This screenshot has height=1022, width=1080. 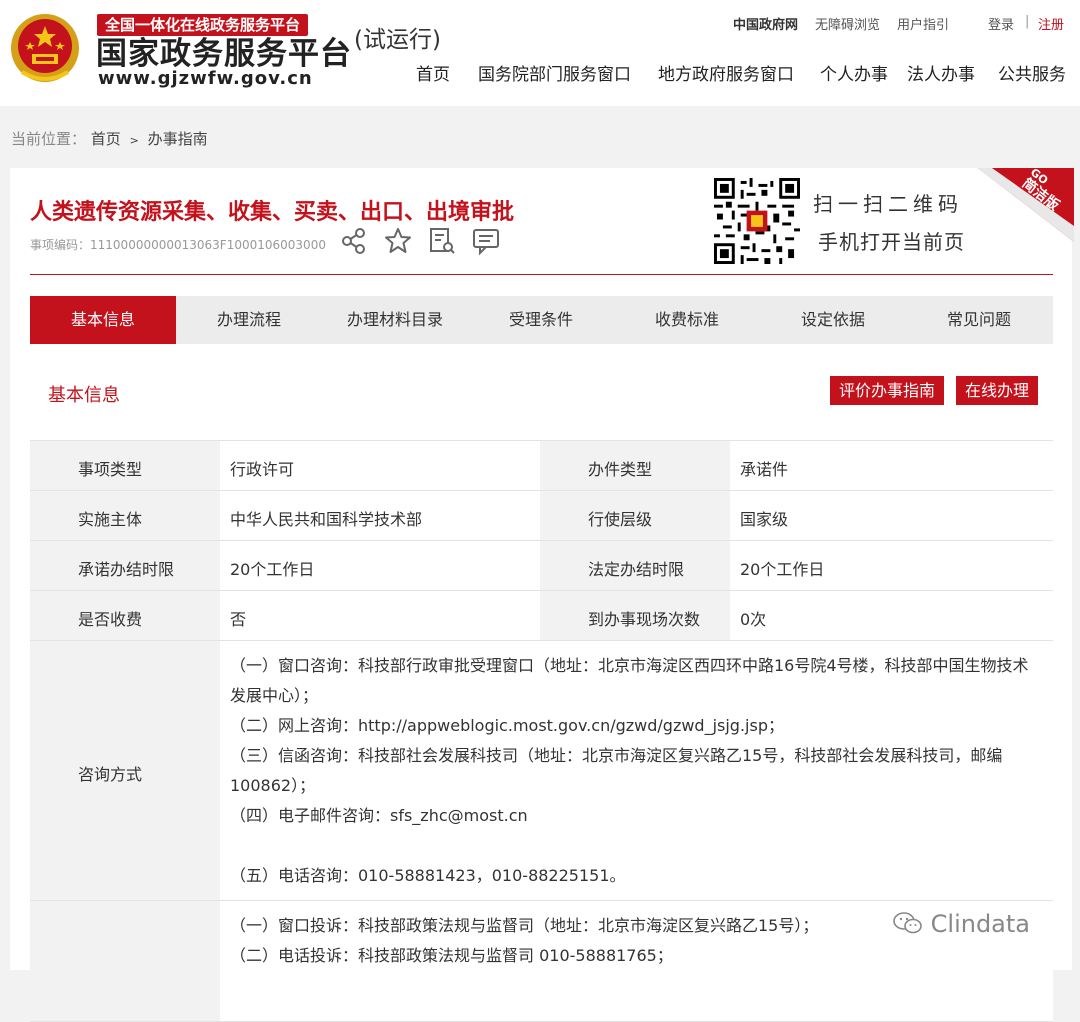 I want to click on table-row: 实施主体 中华人民共和国科学技术部 行使层级 国家级, so click(x=541, y=516).